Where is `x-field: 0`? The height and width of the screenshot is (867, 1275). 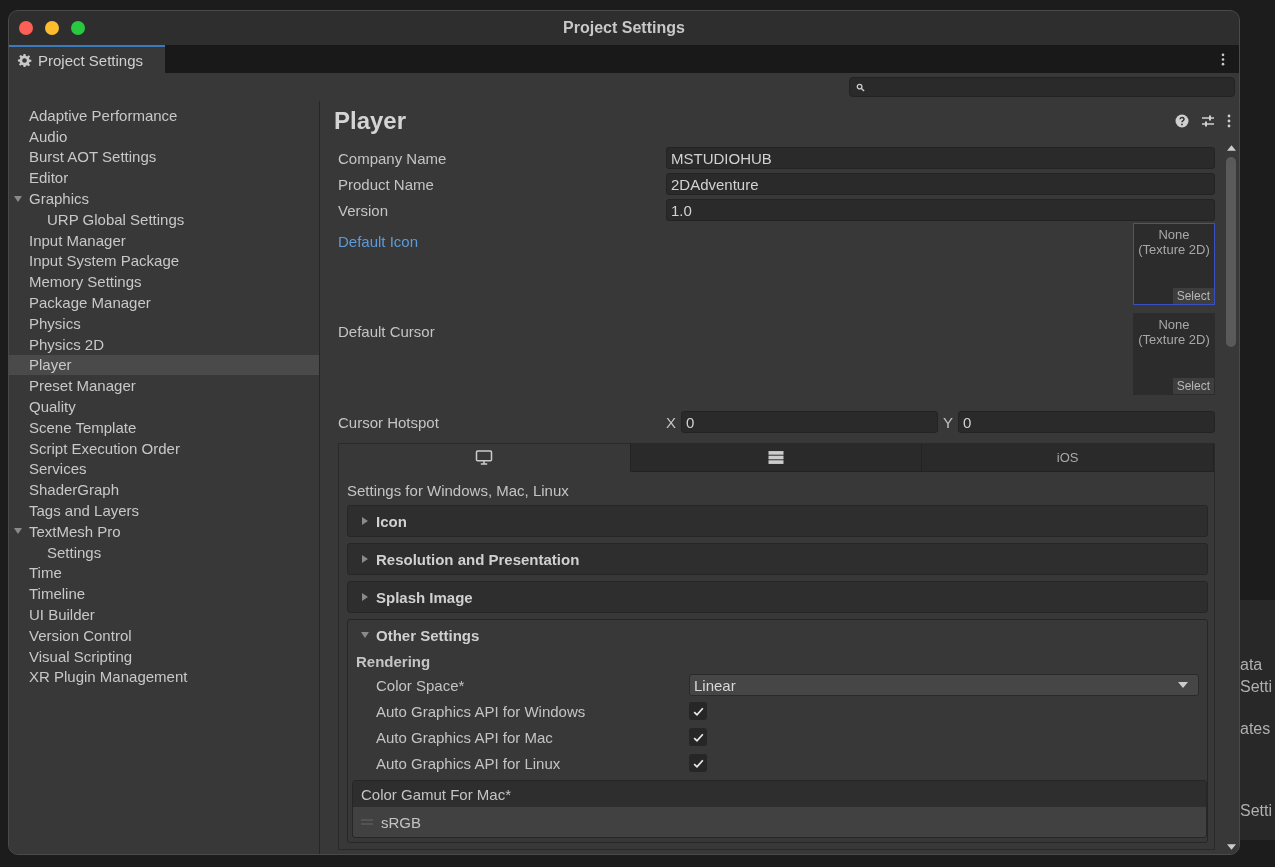
x-field: 0 is located at coordinates (809, 422).